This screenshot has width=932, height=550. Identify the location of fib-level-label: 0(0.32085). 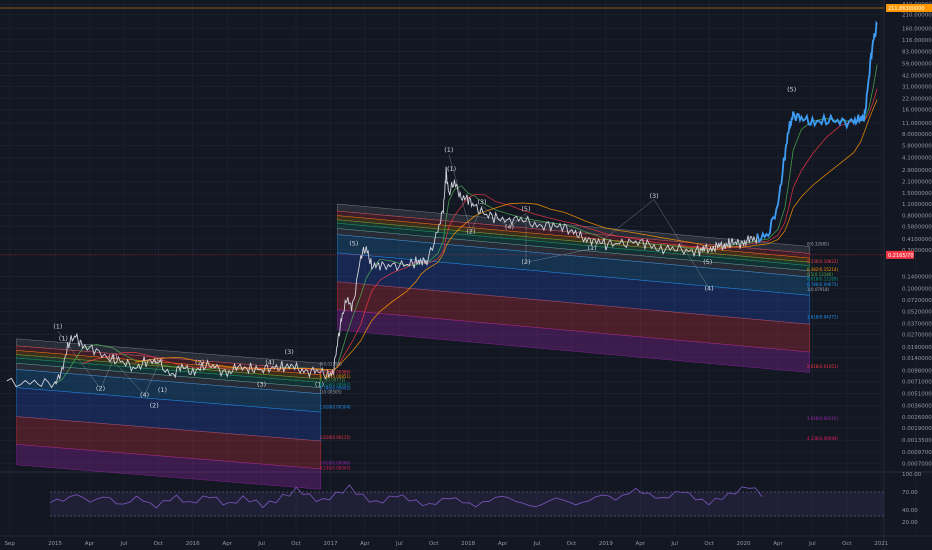
(818, 243).